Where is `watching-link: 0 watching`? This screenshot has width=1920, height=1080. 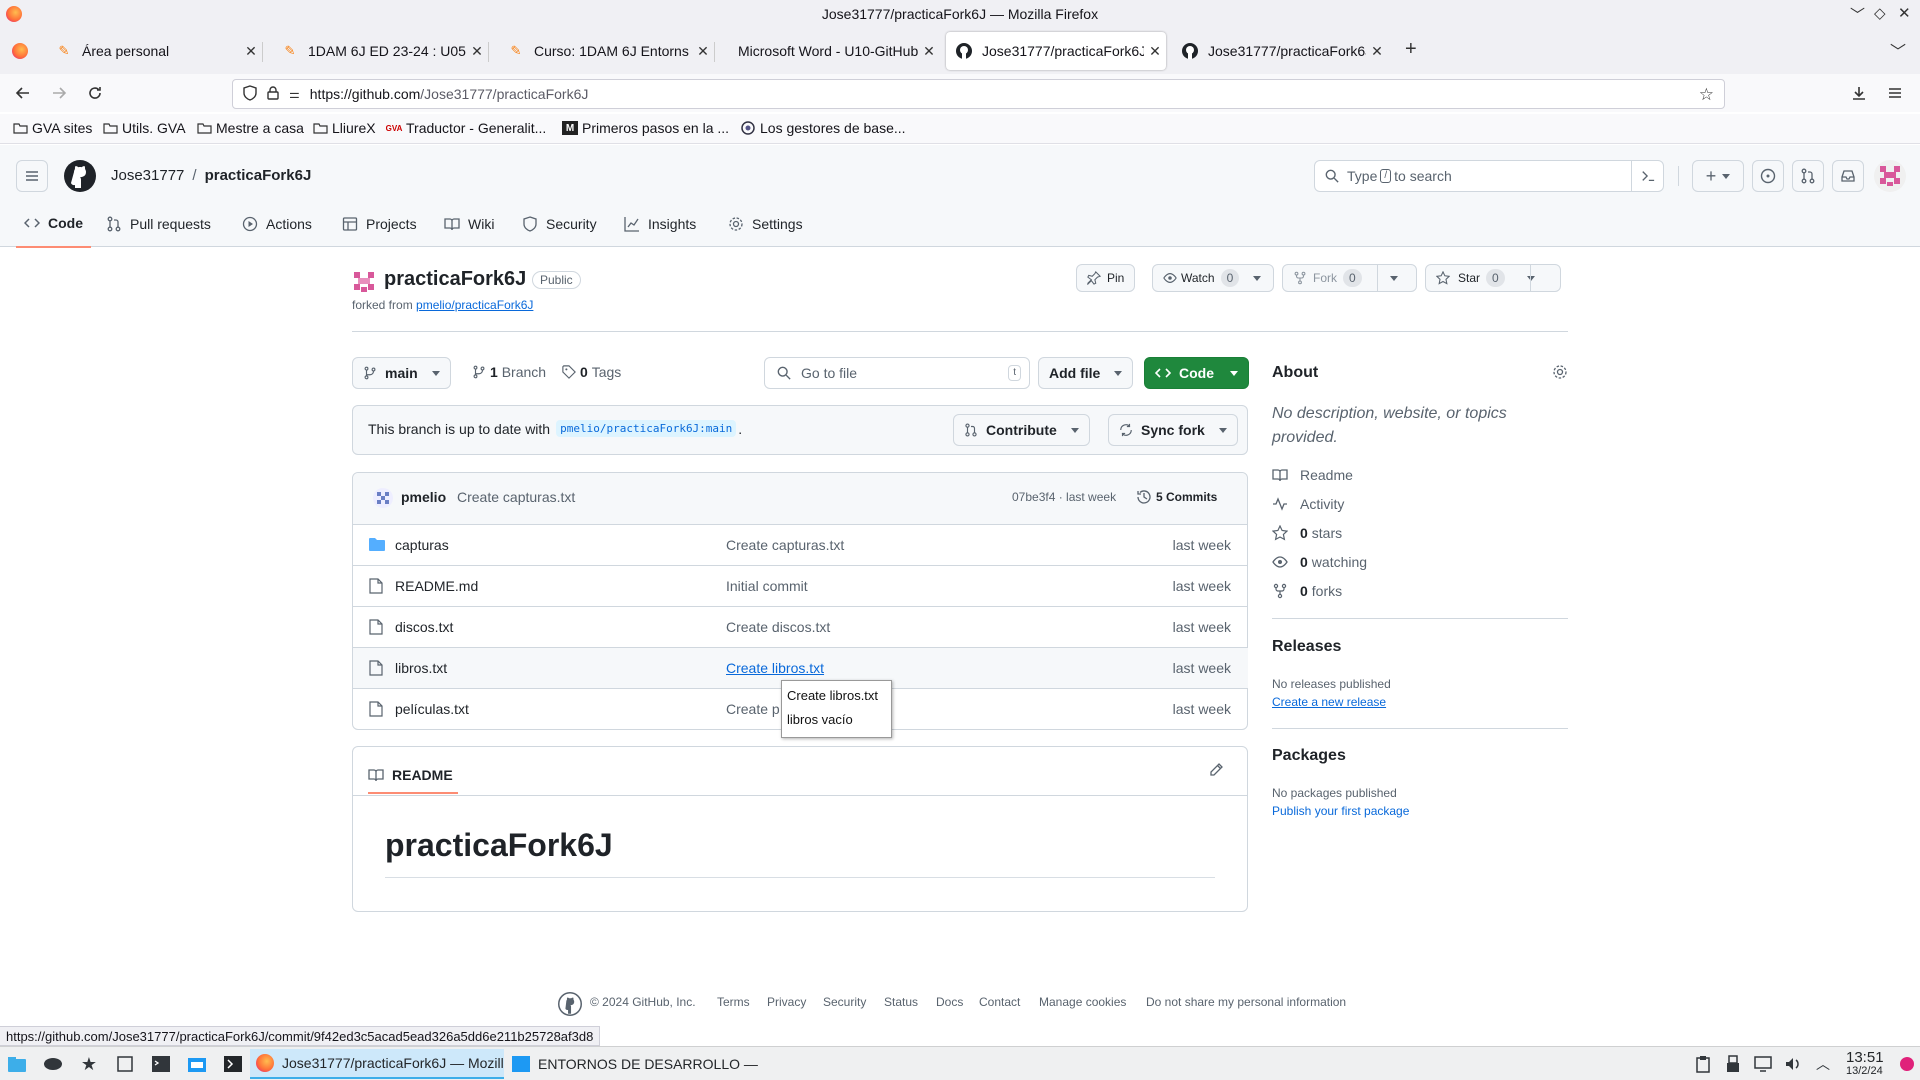 watching-link: 0 watching is located at coordinates (1319, 562).